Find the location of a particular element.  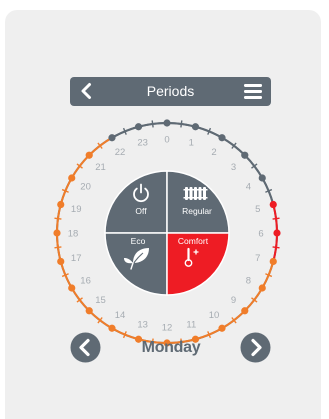

comfort-label: Comfort is located at coordinates (193, 241).